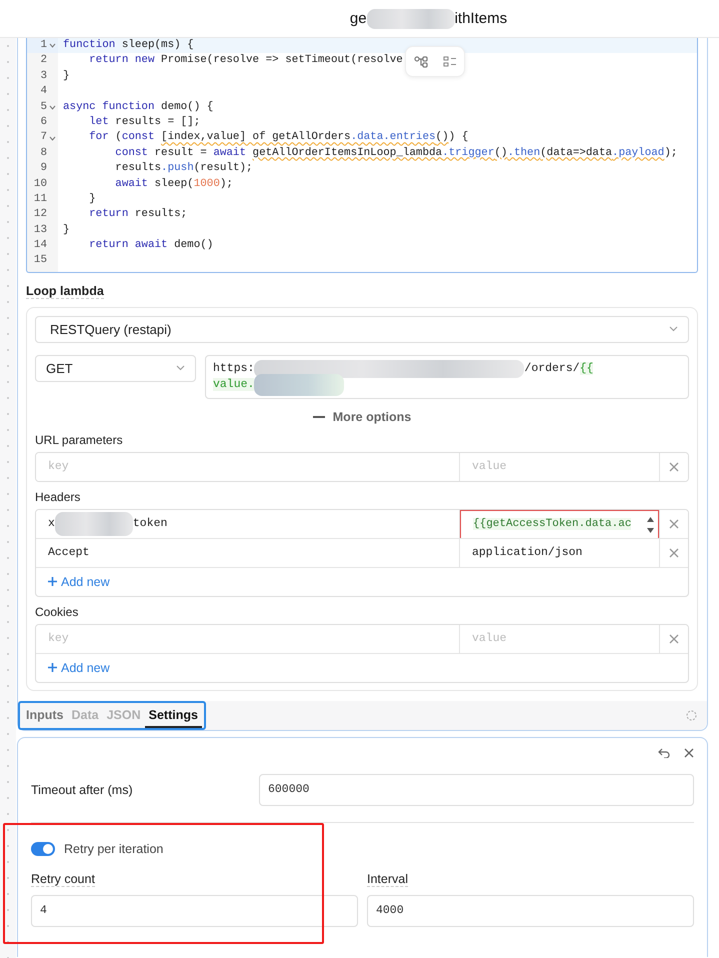 The height and width of the screenshot is (958, 719). Describe the element at coordinates (233, 369) in the screenshot. I see `url-text: https:` at that location.